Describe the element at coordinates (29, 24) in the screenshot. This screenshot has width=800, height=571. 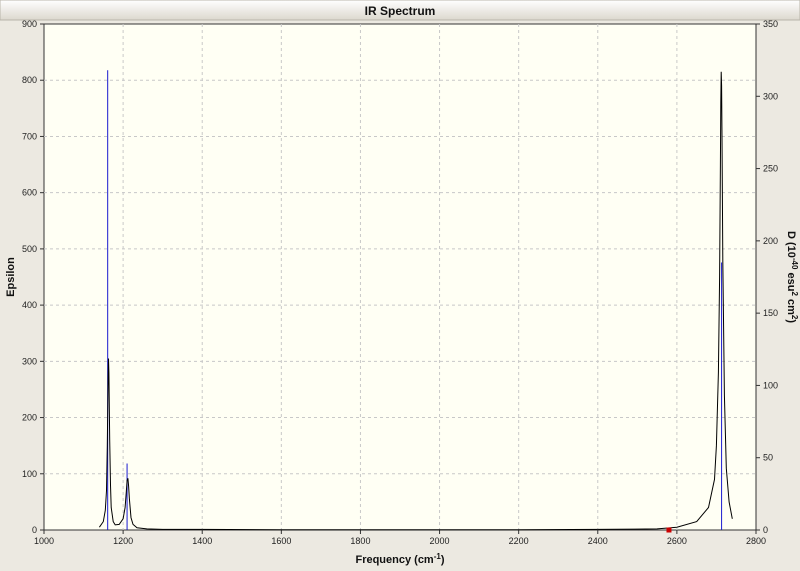
I see `y-tick-label: 900` at that location.